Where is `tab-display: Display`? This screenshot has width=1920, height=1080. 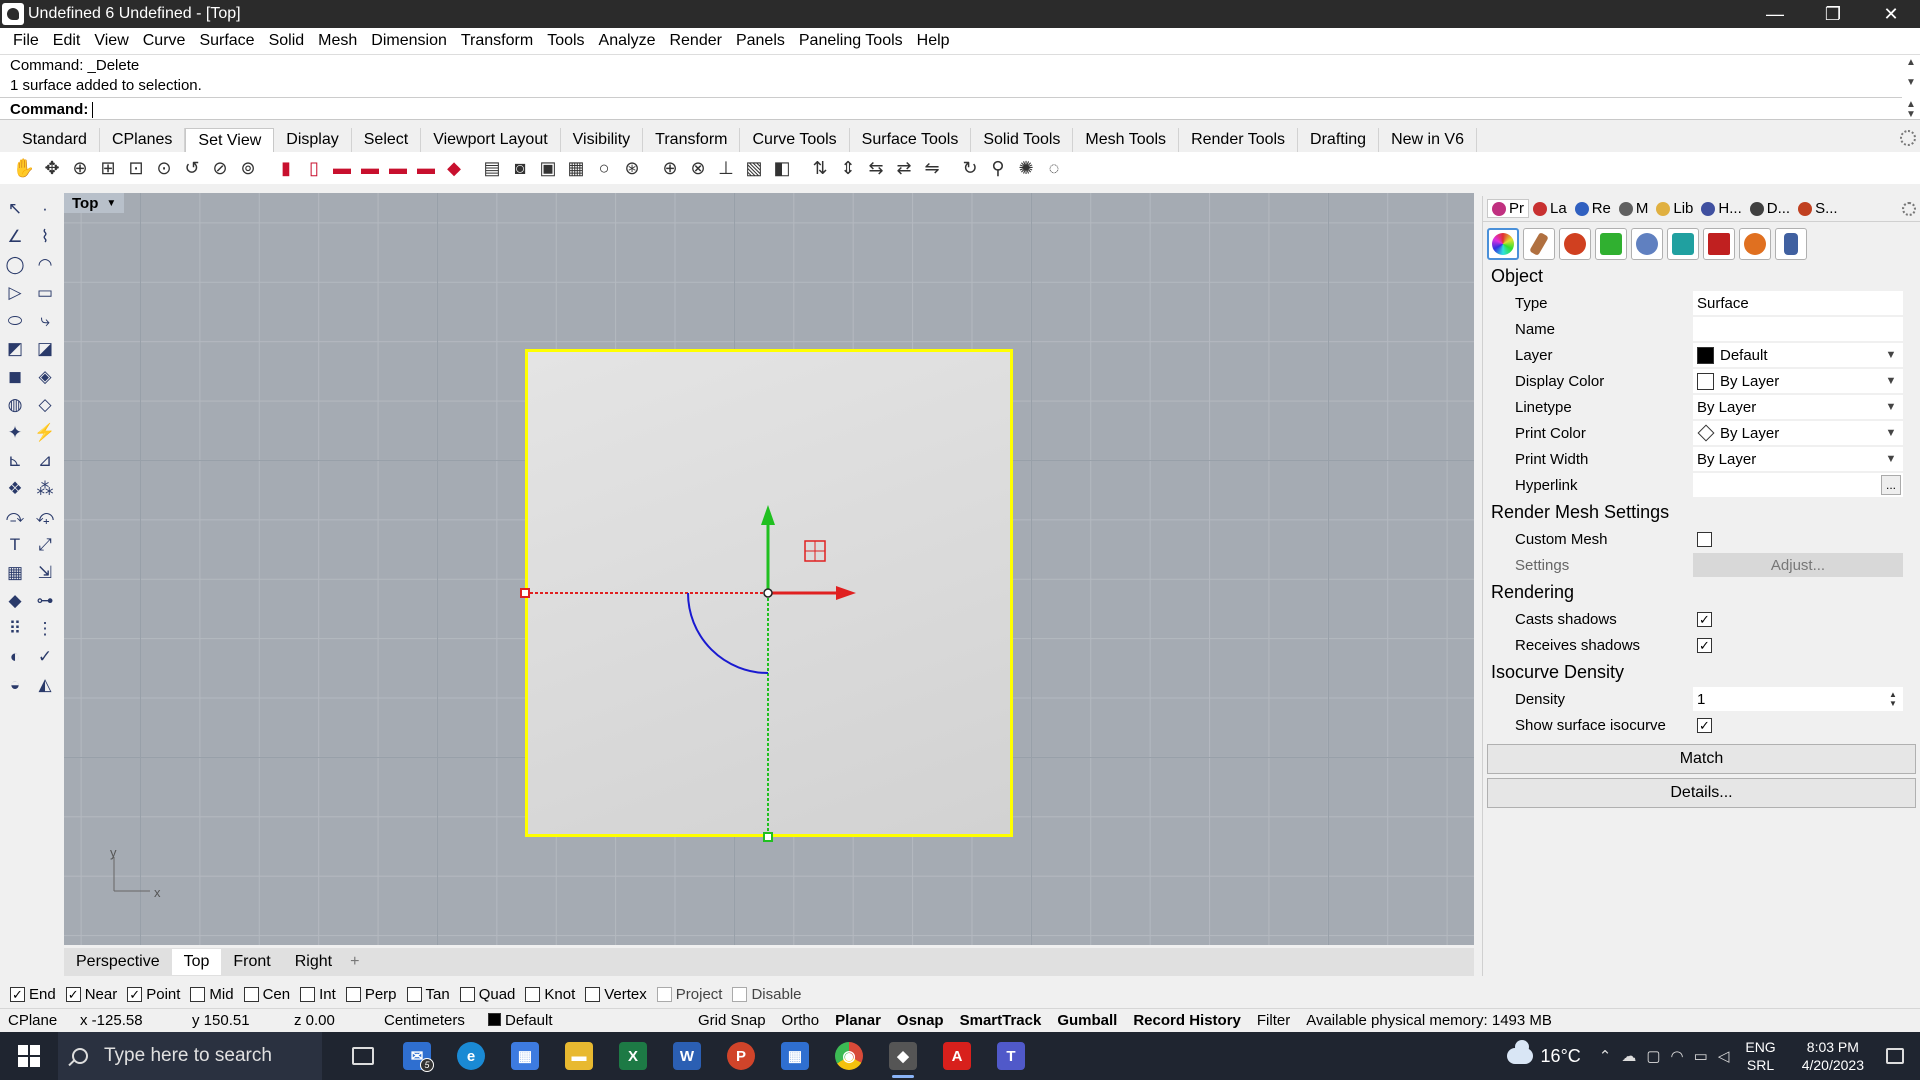 tab-display: Display is located at coordinates (313, 140).